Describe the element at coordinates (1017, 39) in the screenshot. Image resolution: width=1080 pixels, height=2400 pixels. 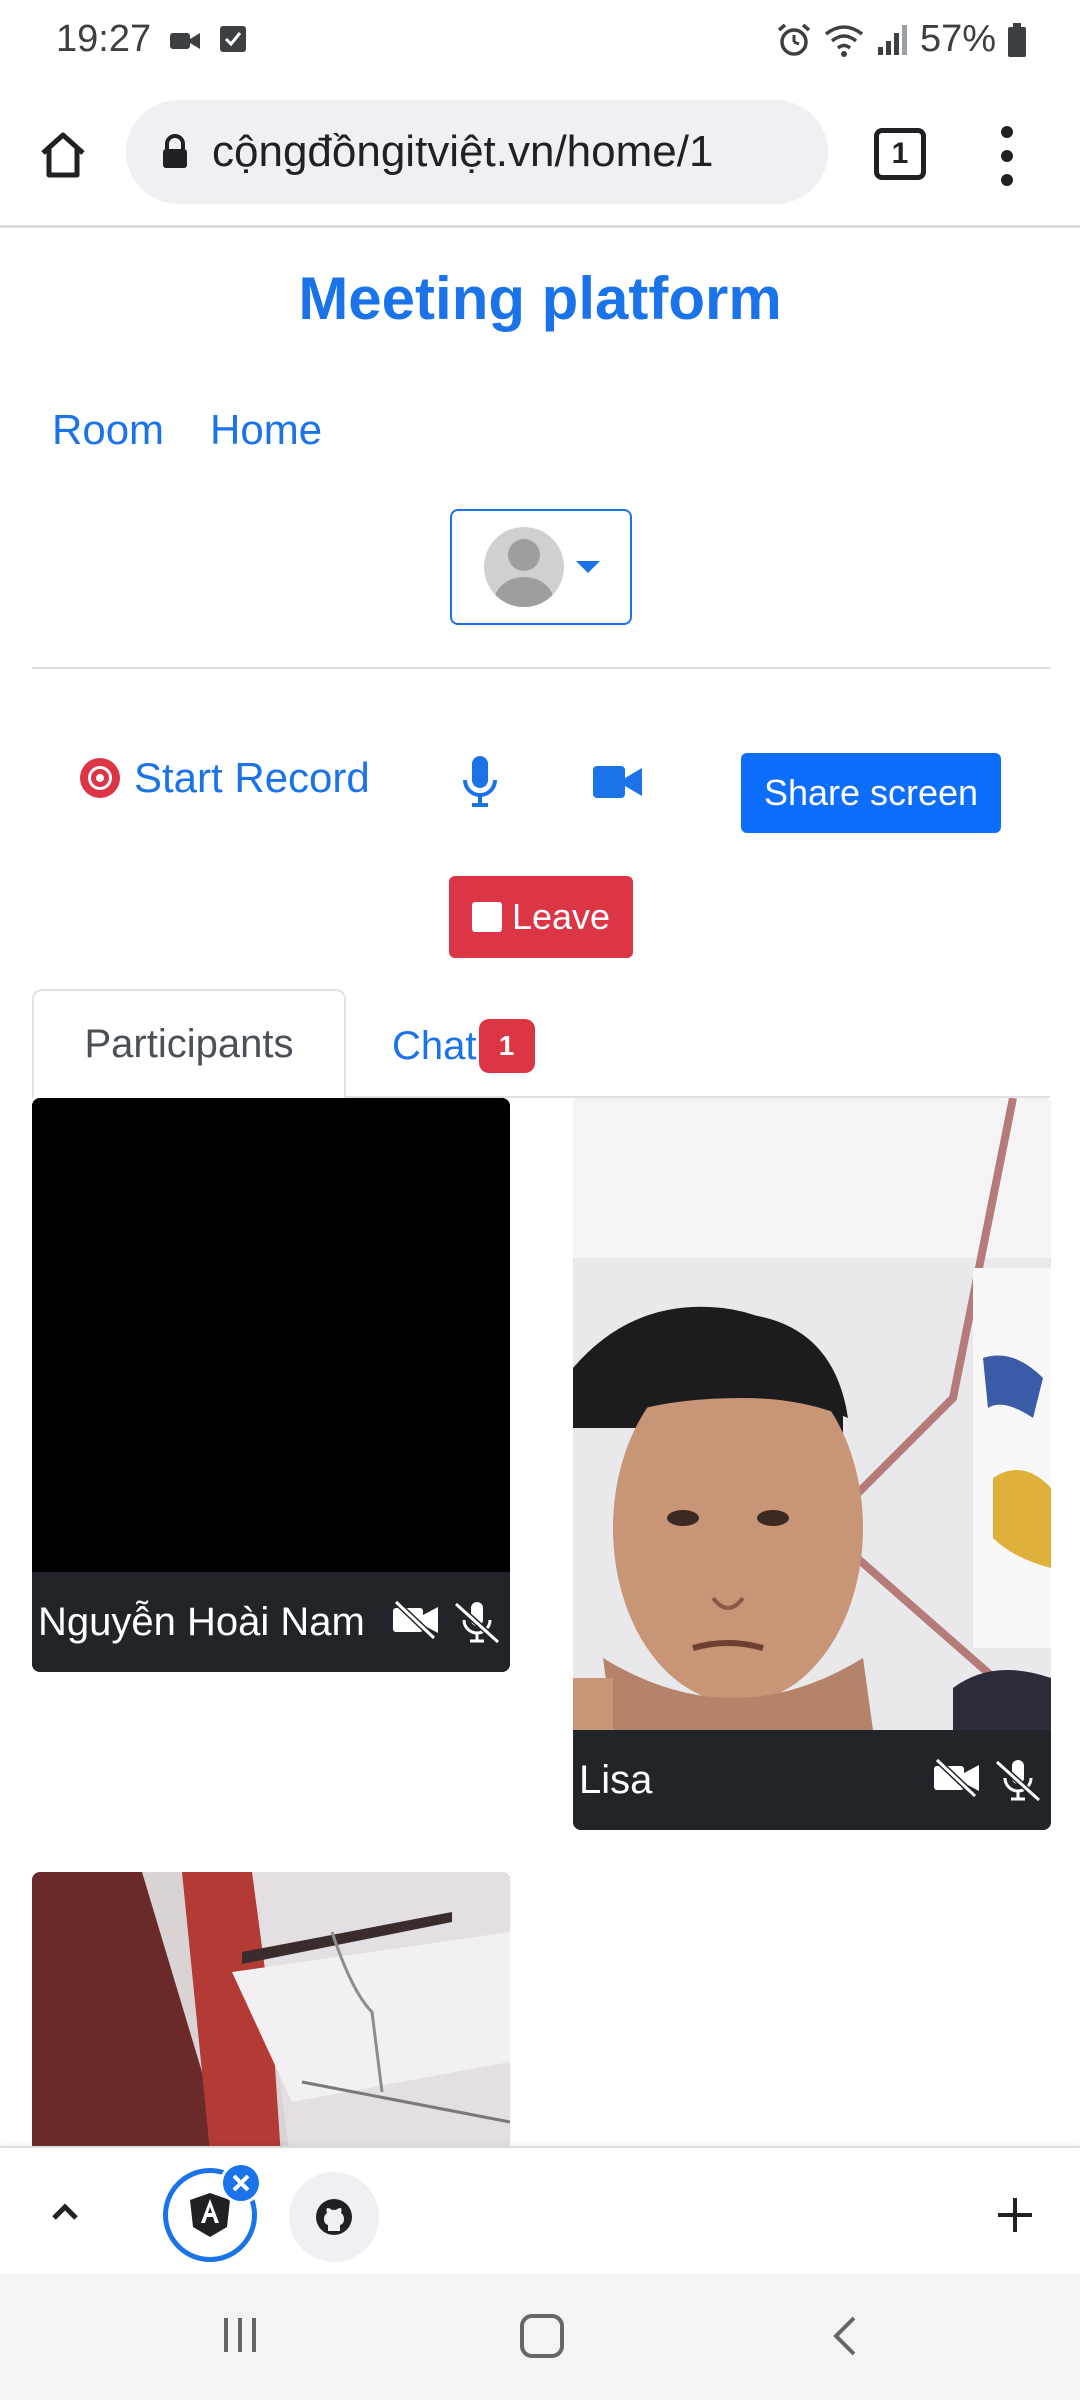
I see `battery-icon` at that location.